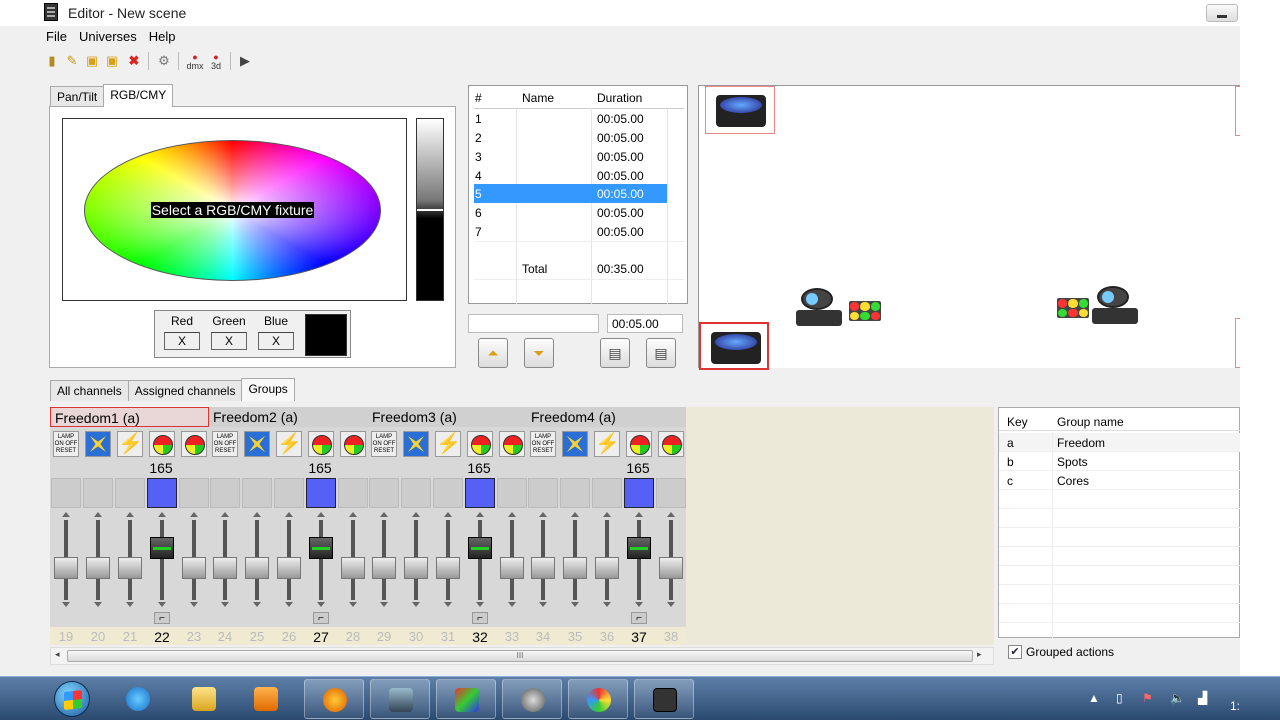 This screenshot has height=720, width=1280. What do you see at coordinates (493, 353) in the screenshot?
I see `move-step-up-button: ⏶` at bounding box center [493, 353].